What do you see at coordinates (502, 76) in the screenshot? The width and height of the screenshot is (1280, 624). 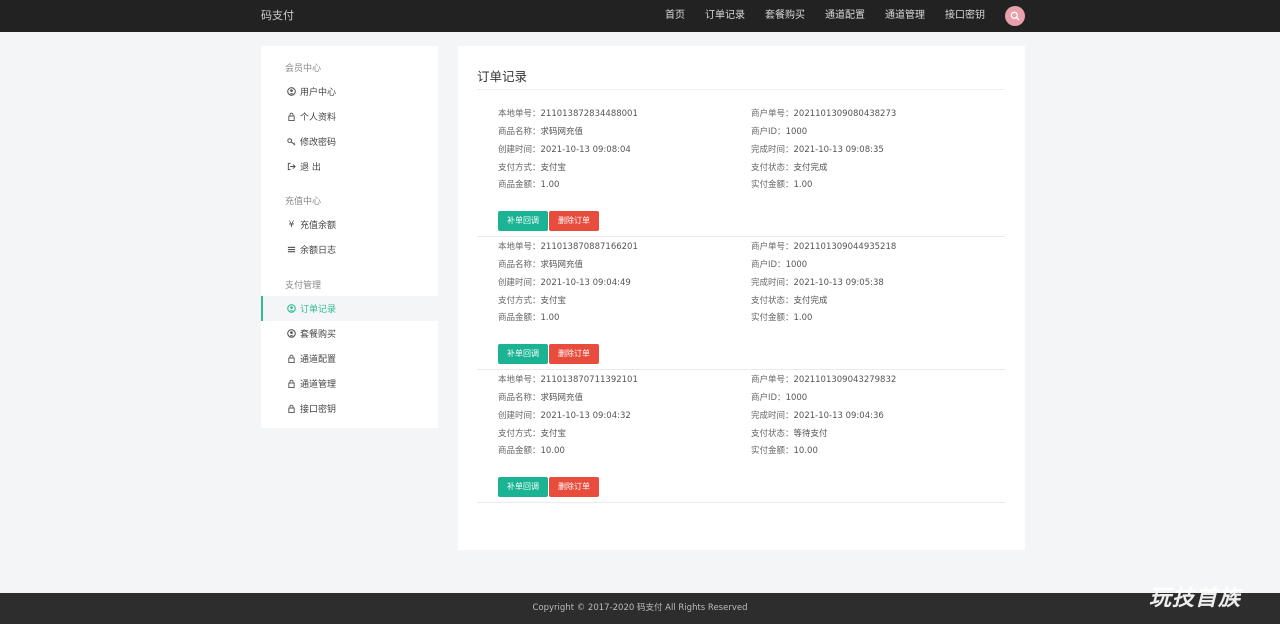 I see `page-title: 订单记录` at bounding box center [502, 76].